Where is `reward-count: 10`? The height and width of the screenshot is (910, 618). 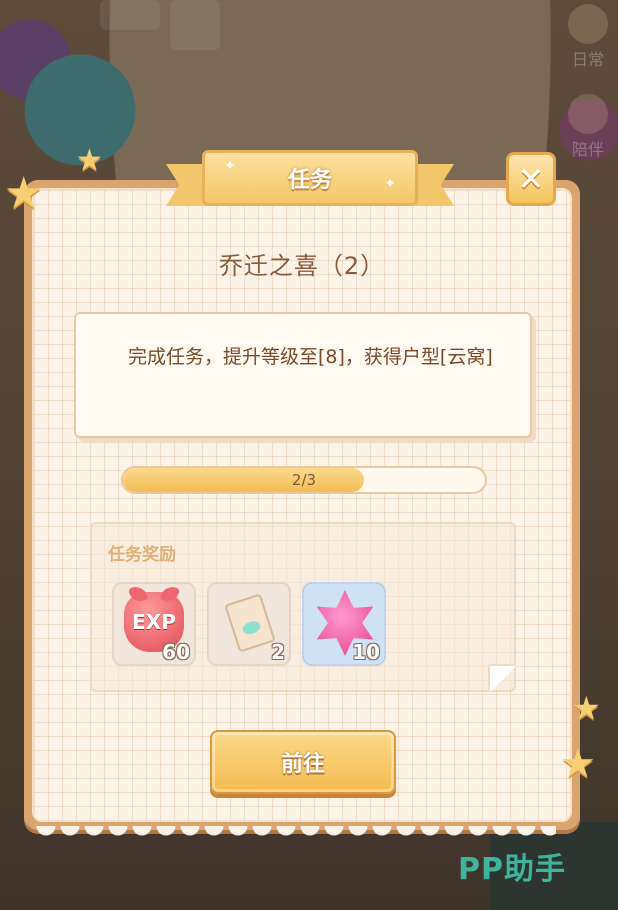 reward-count: 10 is located at coordinates (366, 652).